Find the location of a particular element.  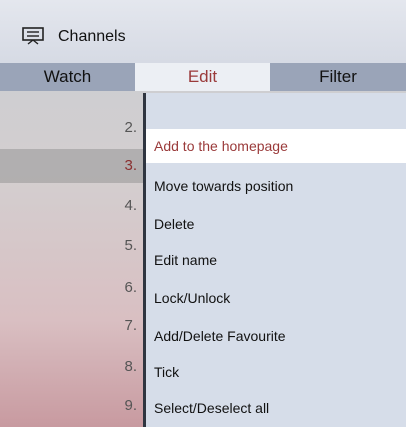

menu-item-favourite: Add/Delete Favourite is located at coordinates (276, 336).